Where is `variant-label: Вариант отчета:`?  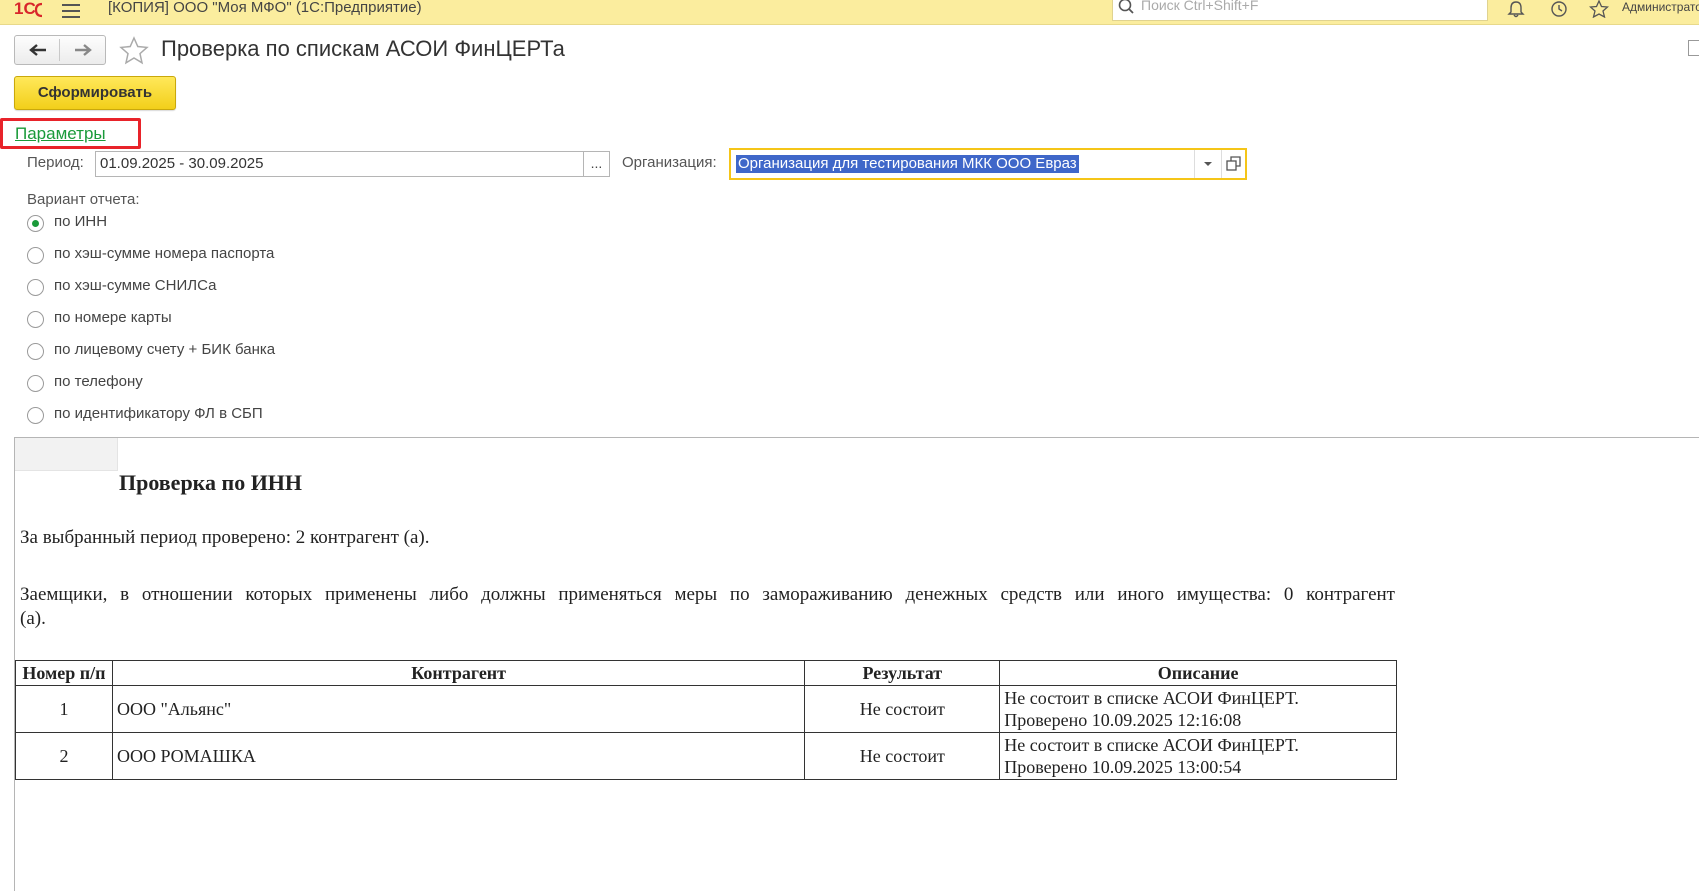
variant-label: Вариант отчета: is located at coordinates (83, 199).